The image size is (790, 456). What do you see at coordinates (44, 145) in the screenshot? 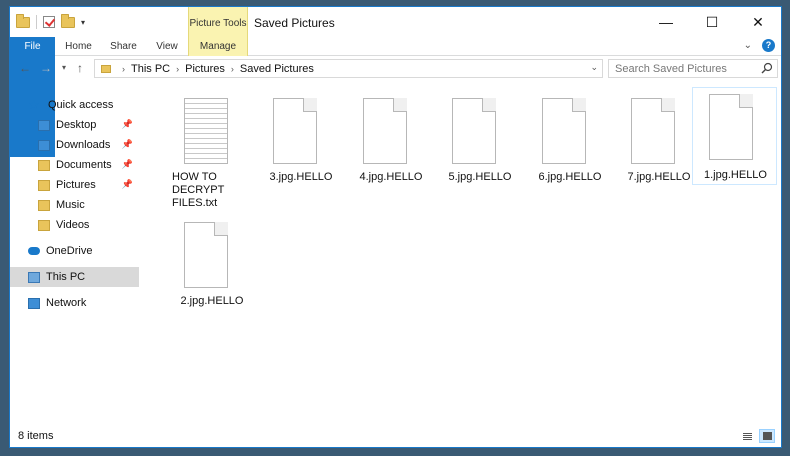
I see `downloads-icon` at bounding box center [44, 145].